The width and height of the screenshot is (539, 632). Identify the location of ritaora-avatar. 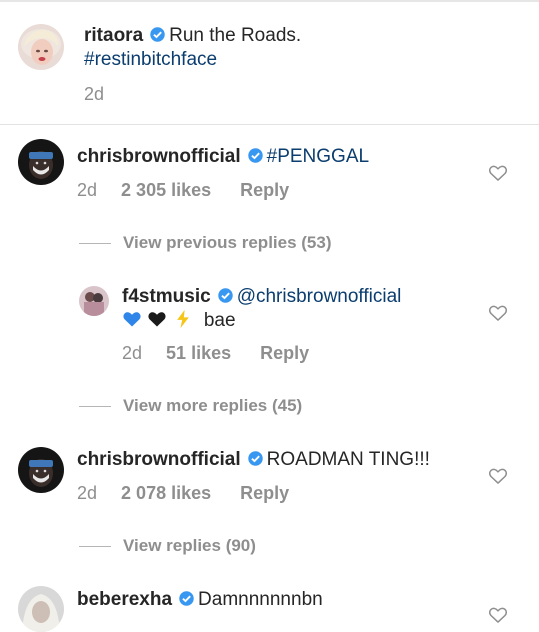
(41, 47).